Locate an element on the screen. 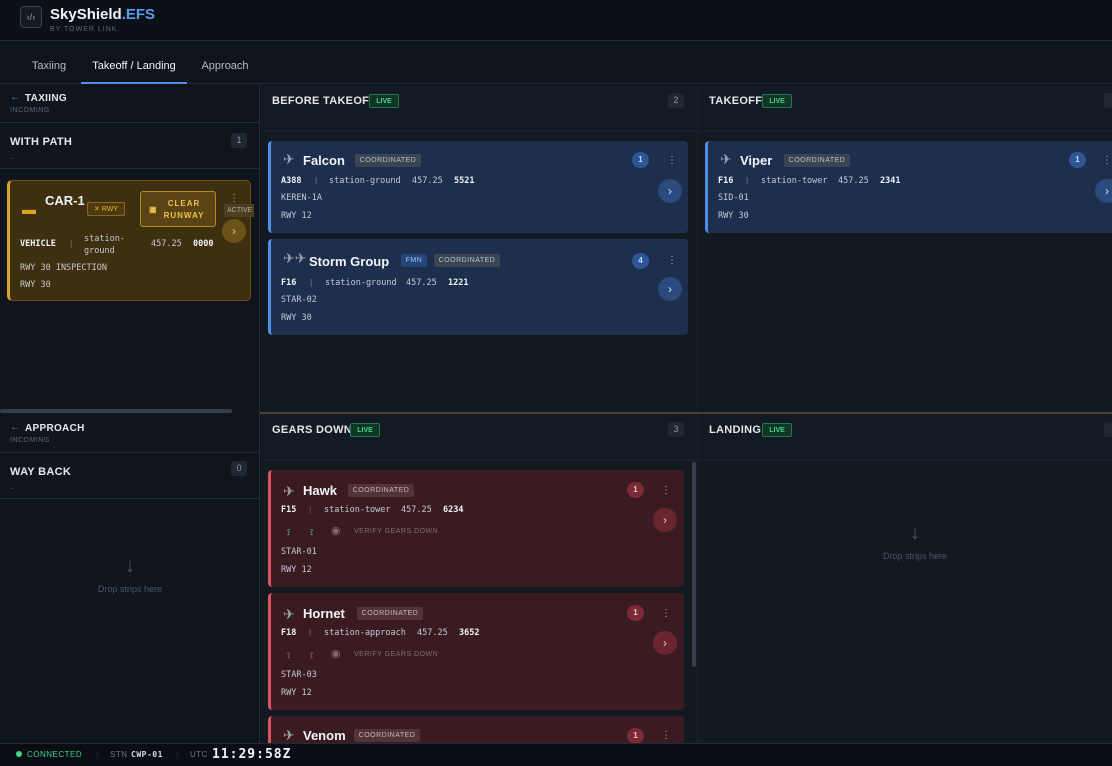 The image size is (1112, 766). car-icon: ▬ is located at coordinates (29, 209).